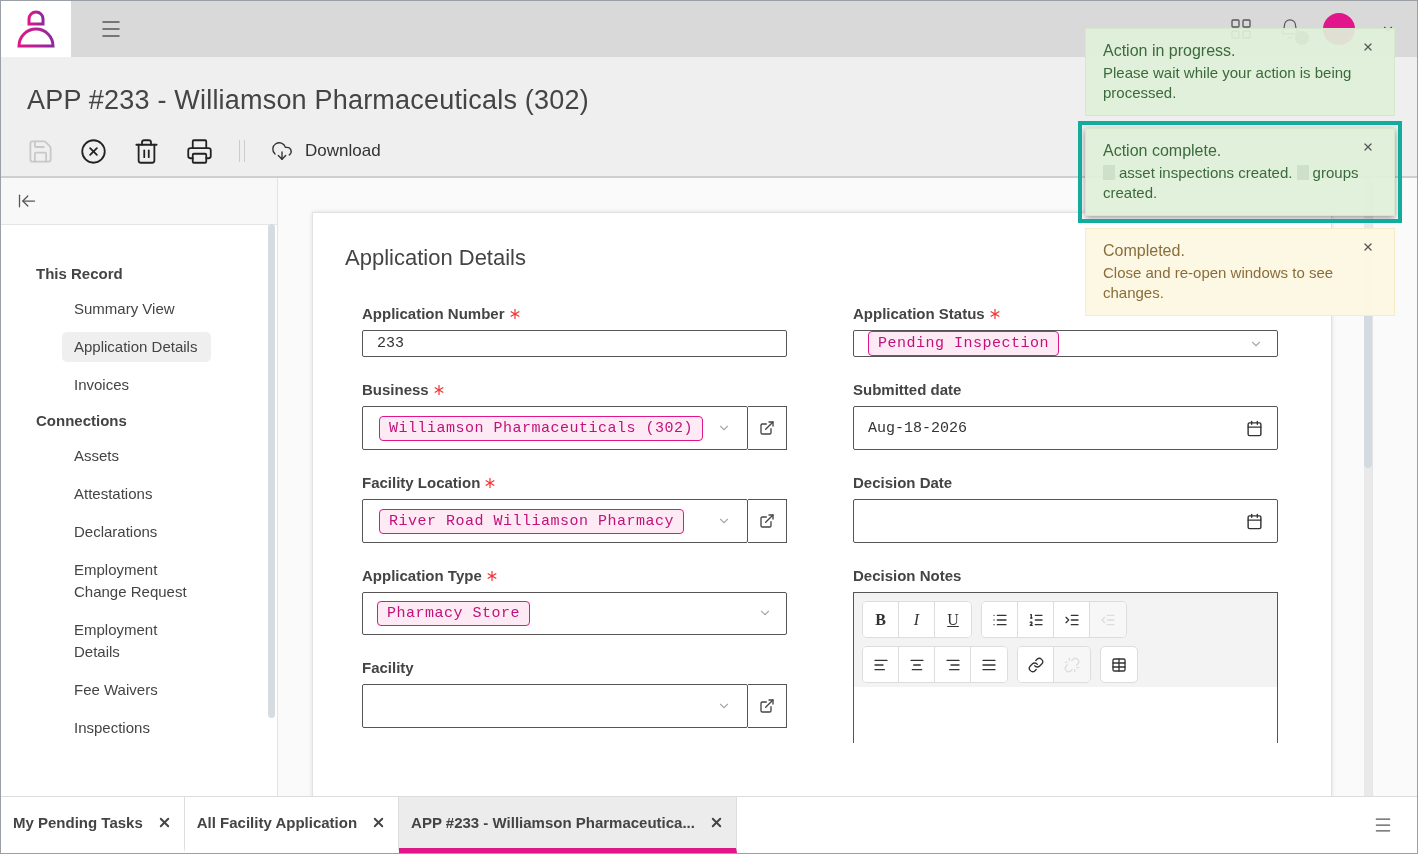  Describe the element at coordinates (421, 482) in the screenshot. I see `field-label: Facility Location` at that location.